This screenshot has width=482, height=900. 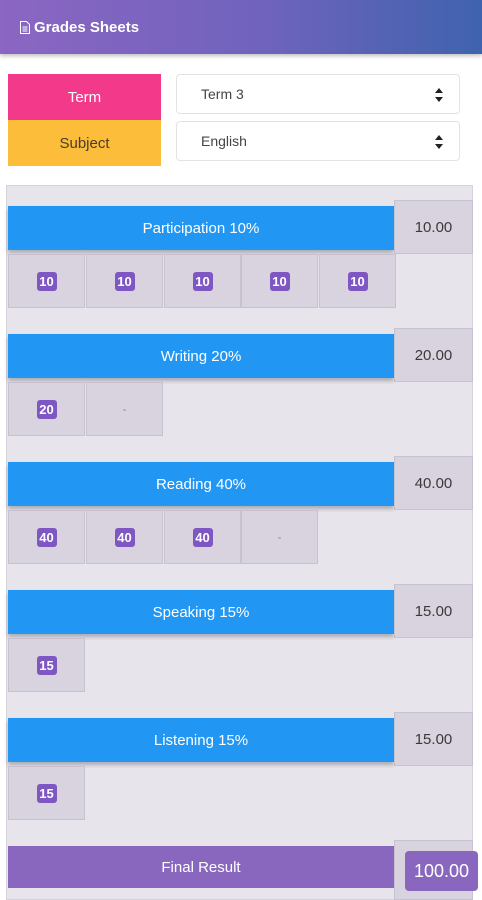 What do you see at coordinates (433, 227) in the screenshot?
I see `category-score: 10.00` at bounding box center [433, 227].